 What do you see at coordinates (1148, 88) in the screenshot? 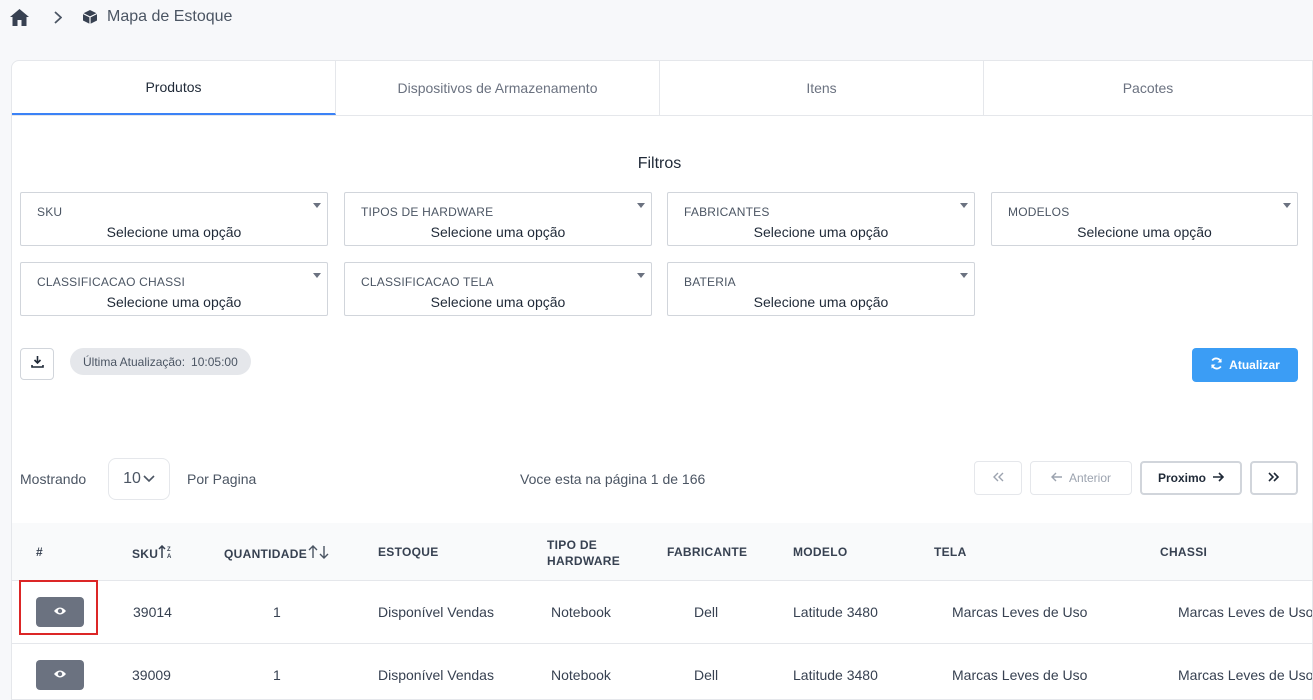
I see `tab-pacotes: Pacotes` at bounding box center [1148, 88].